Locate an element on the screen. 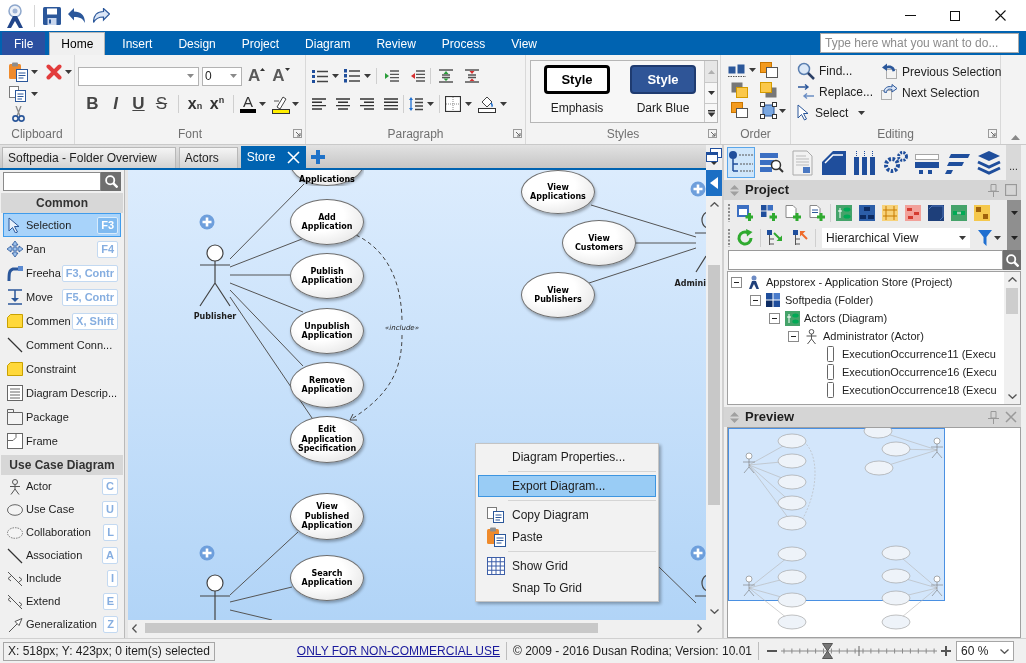  superscript-button: x$^{n}$ is located at coordinates (217, 104).